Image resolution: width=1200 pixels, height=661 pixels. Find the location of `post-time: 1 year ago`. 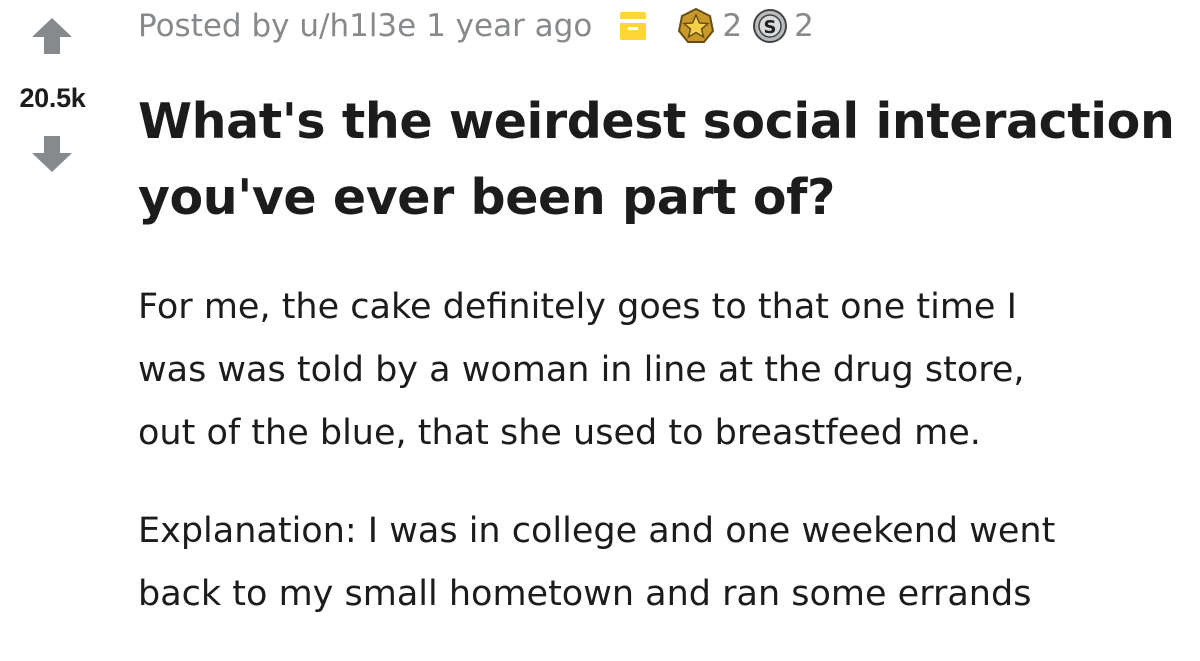

post-time: 1 year ago is located at coordinates (509, 26).